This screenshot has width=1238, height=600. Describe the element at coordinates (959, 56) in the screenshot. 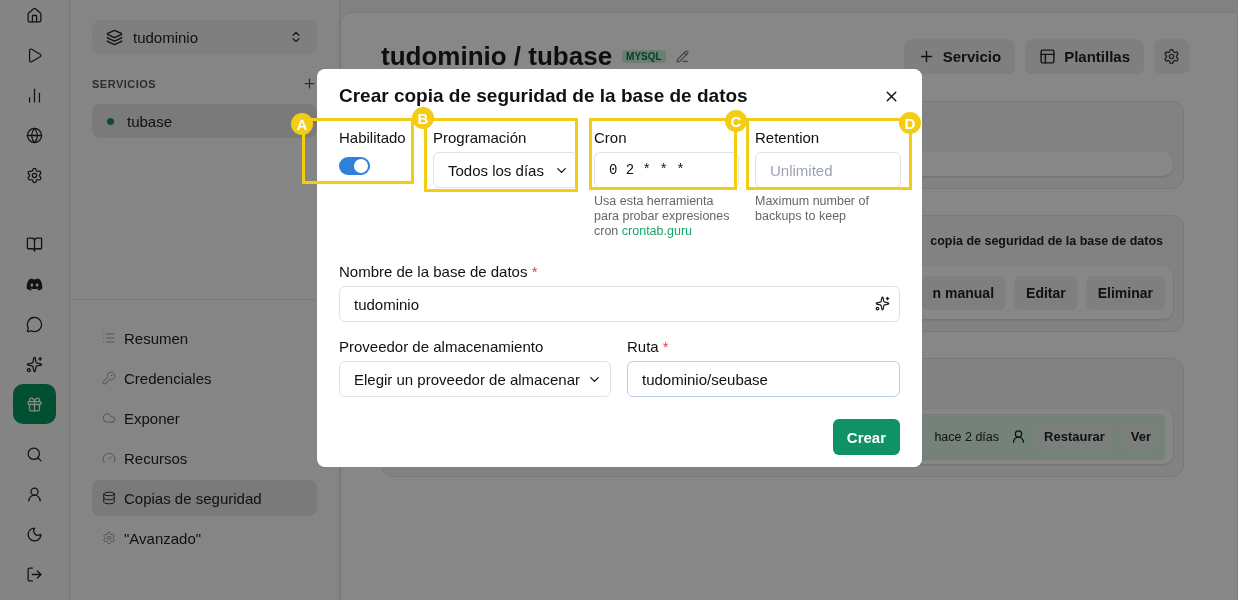

I see `action-button: Servicio` at that location.